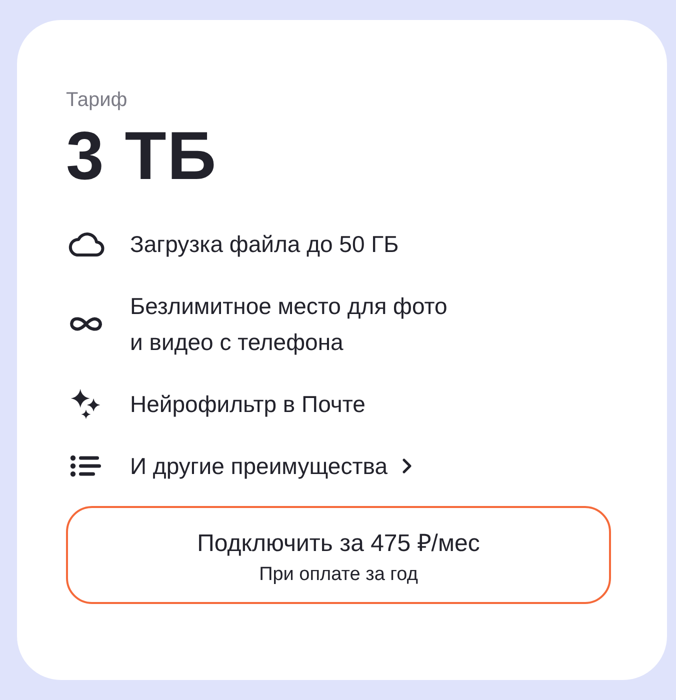 This screenshot has width=676, height=700. What do you see at coordinates (264, 244) in the screenshot?
I see `feature-text: Загрузка файла до 50 ГБ` at bounding box center [264, 244].